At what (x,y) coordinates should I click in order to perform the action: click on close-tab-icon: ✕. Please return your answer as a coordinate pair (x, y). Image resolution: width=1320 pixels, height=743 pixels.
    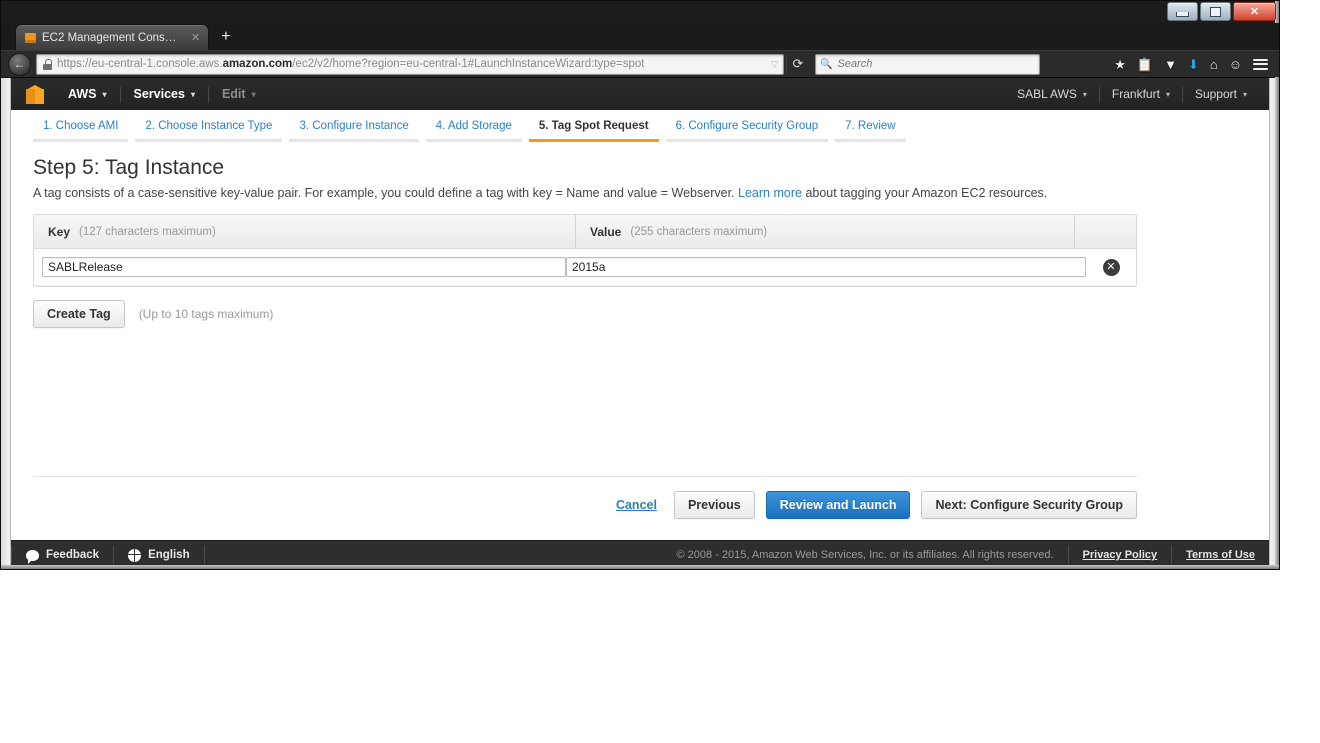
    Looking at the image, I should click on (195, 37).